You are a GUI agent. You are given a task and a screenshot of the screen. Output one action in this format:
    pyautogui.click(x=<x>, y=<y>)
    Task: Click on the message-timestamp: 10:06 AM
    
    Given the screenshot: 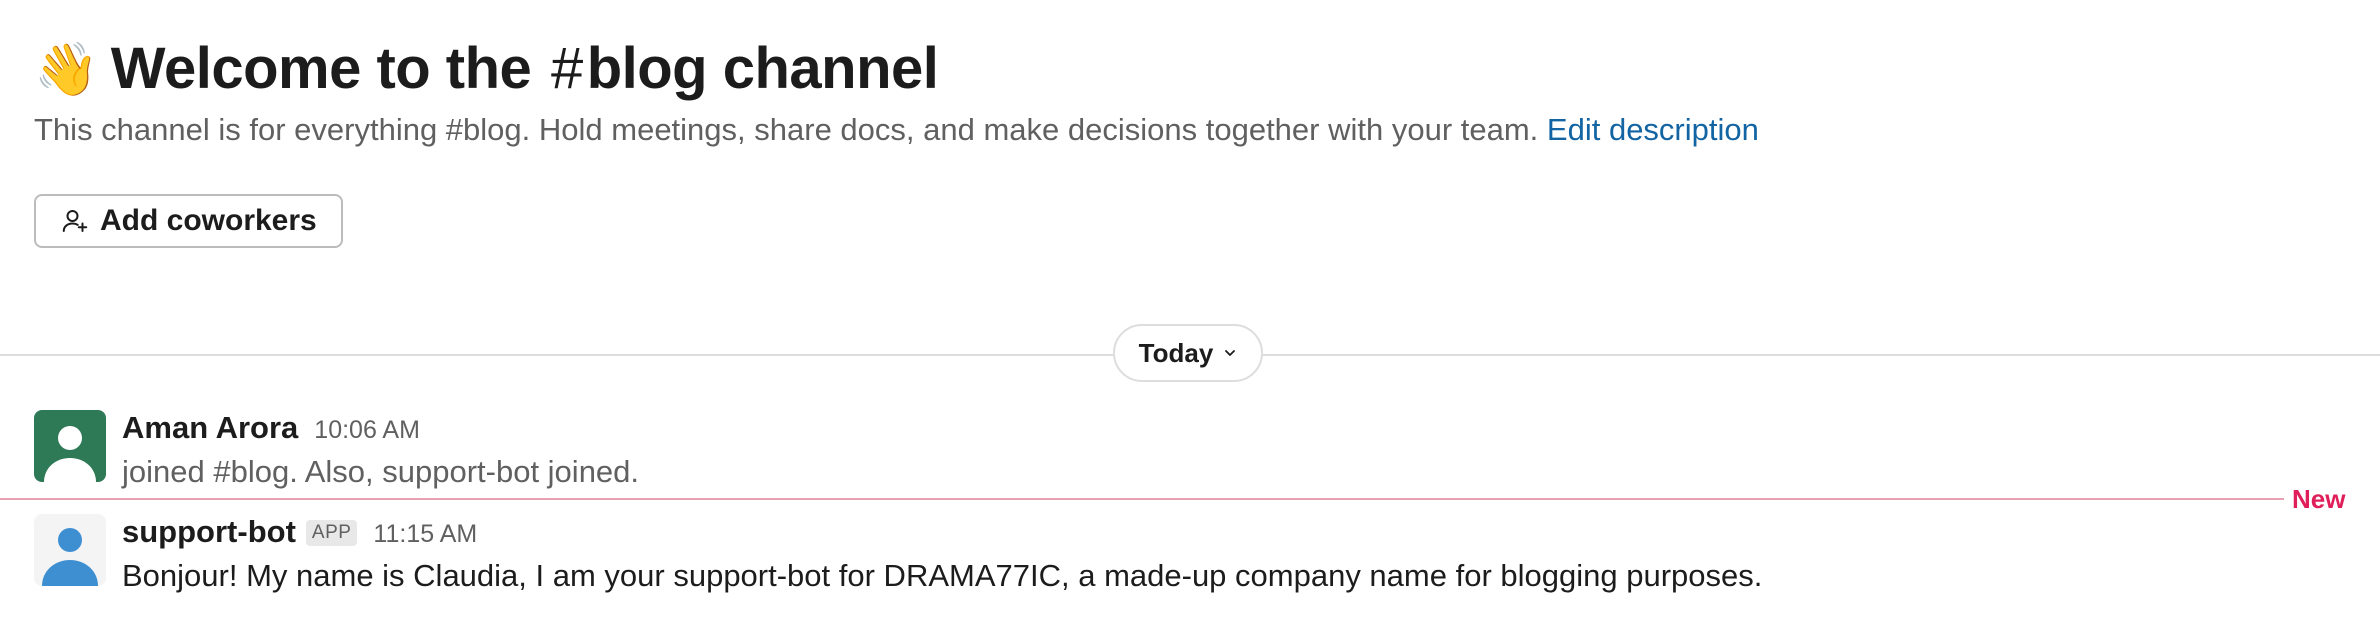 What is the action you would take?
    pyautogui.click(x=367, y=430)
    